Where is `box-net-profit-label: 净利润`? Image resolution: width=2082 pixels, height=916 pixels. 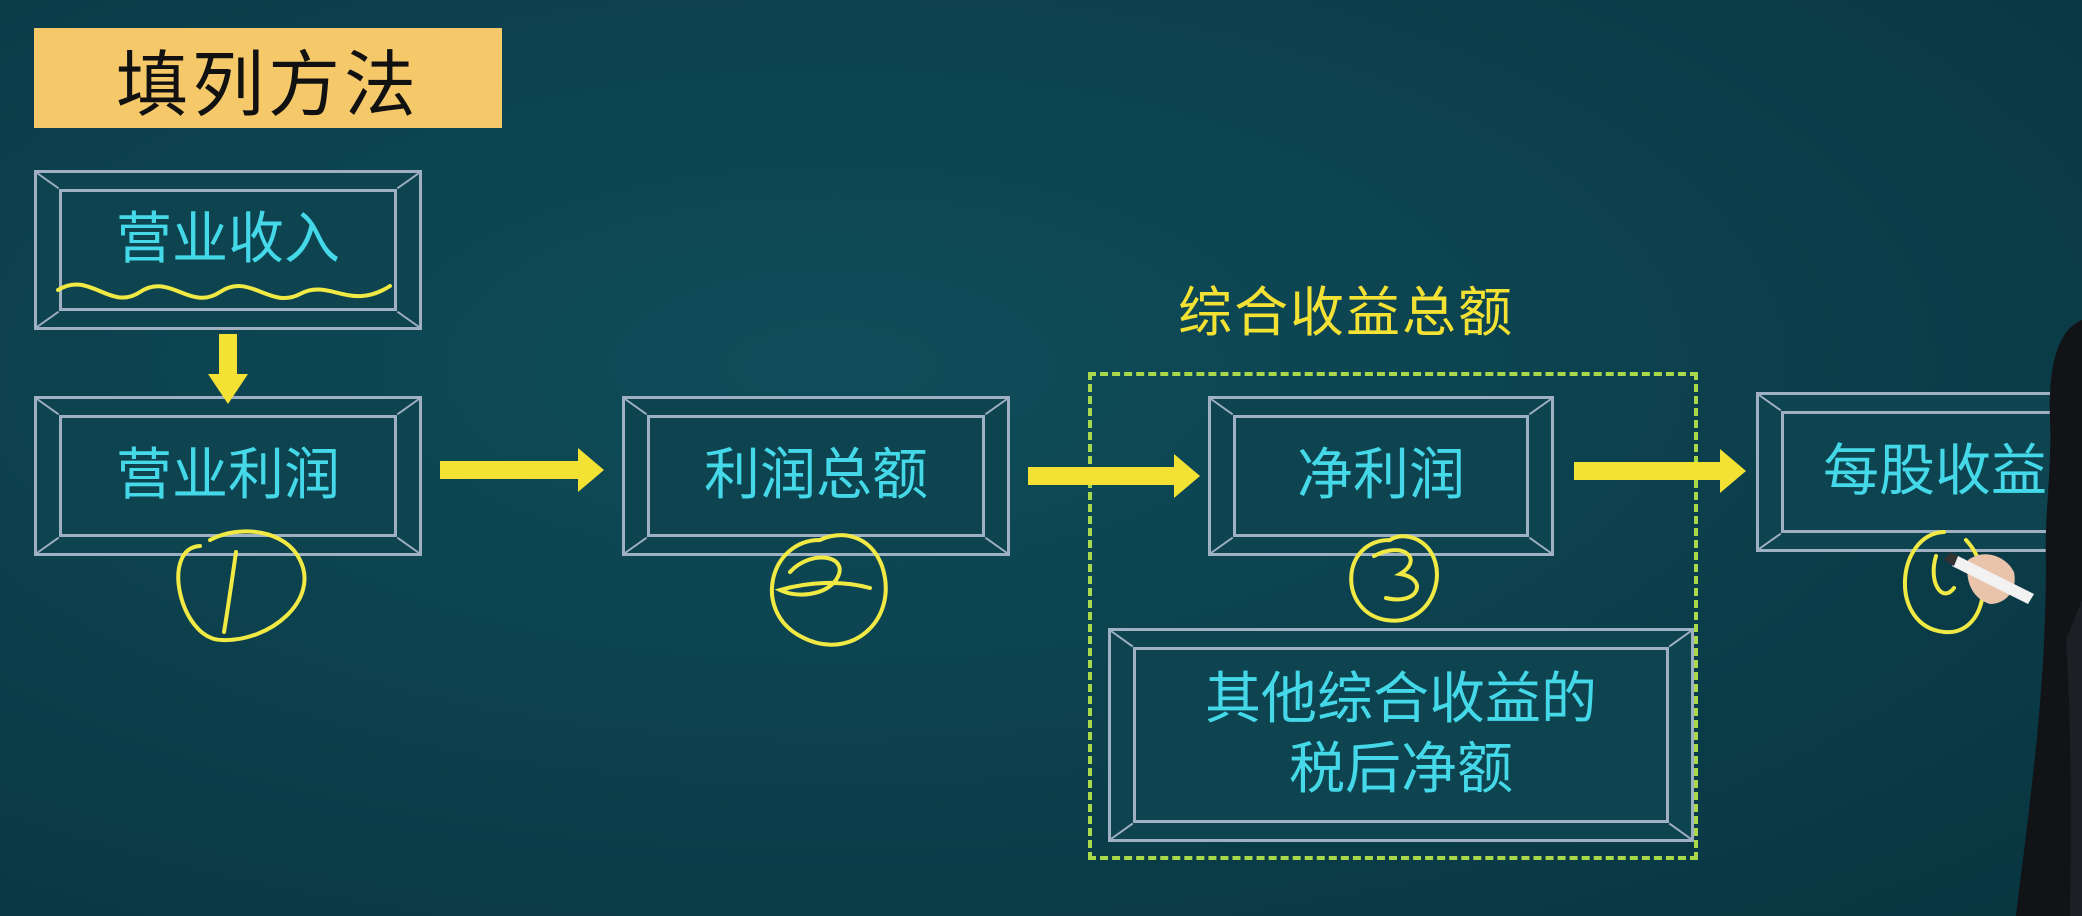
box-net-profit-label: 净利润 is located at coordinates (1381, 475).